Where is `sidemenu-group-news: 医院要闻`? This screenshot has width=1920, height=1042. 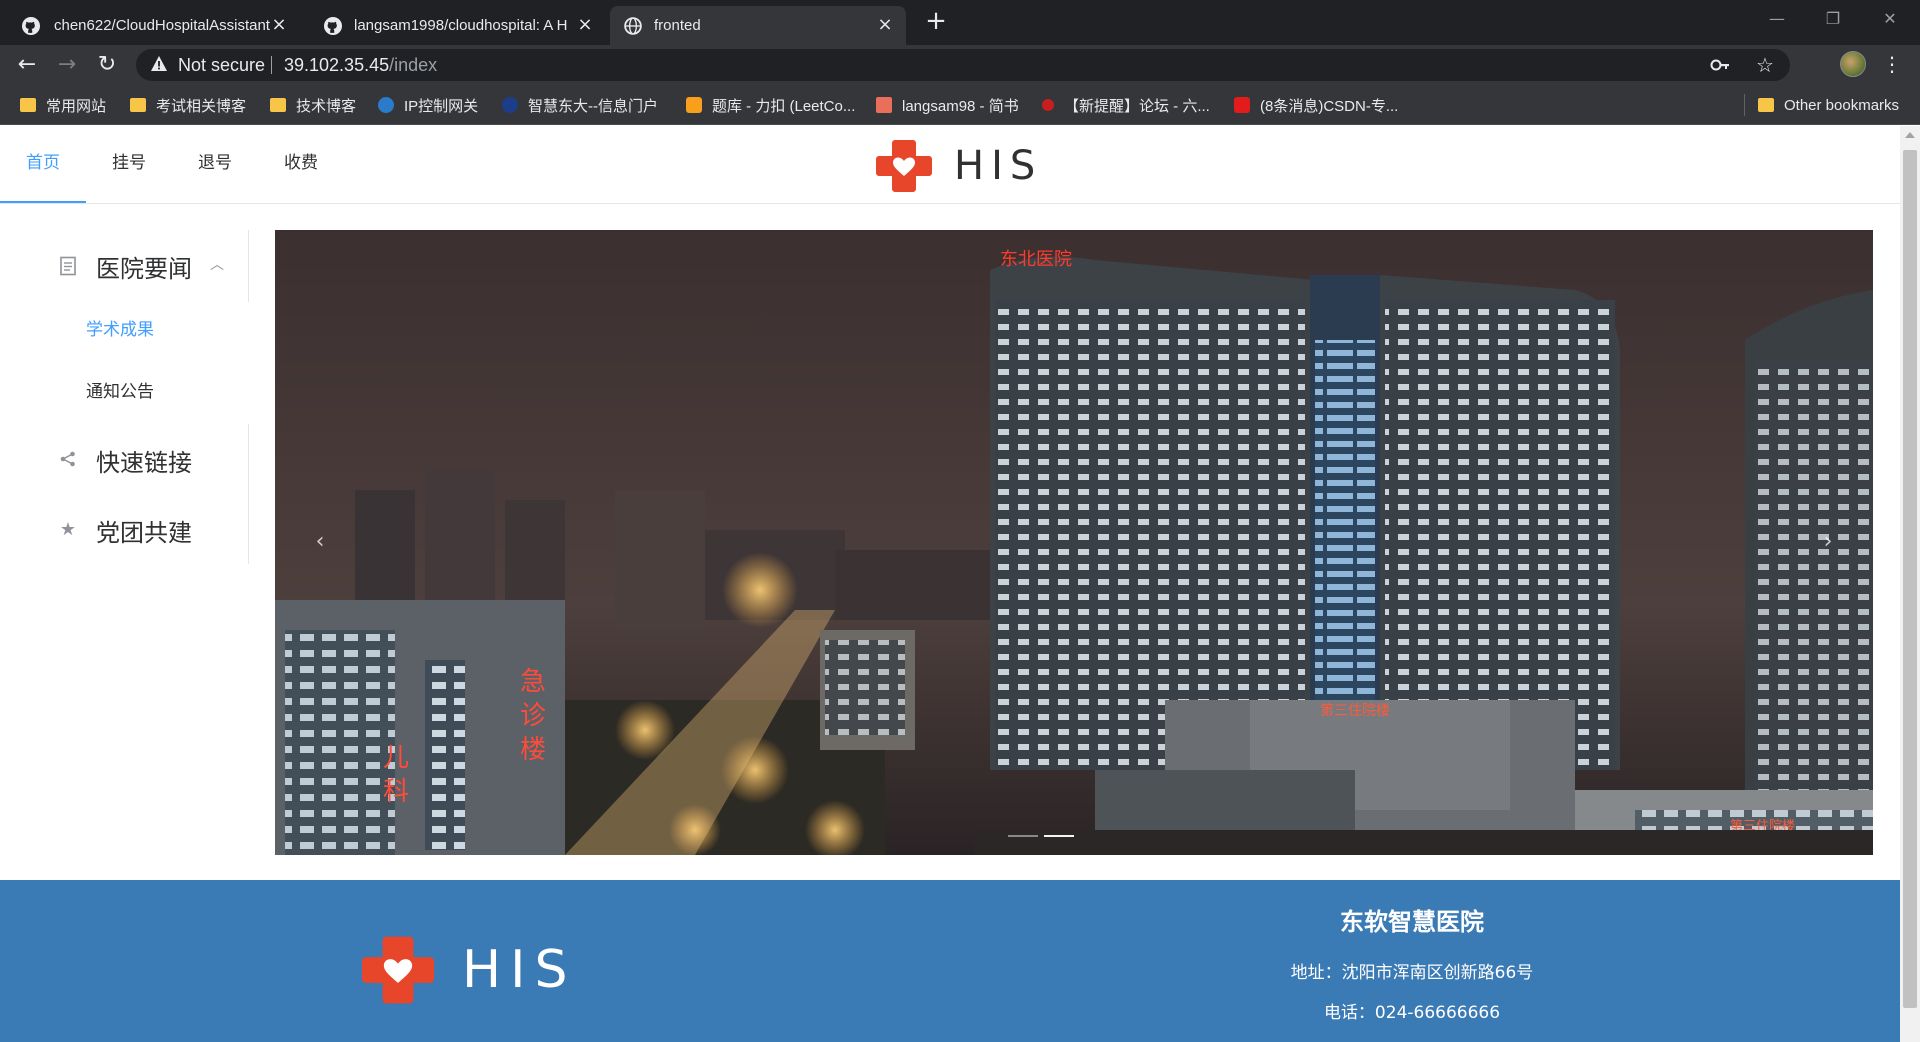
sidemenu-group-news: 医院要闻 is located at coordinates (125, 266).